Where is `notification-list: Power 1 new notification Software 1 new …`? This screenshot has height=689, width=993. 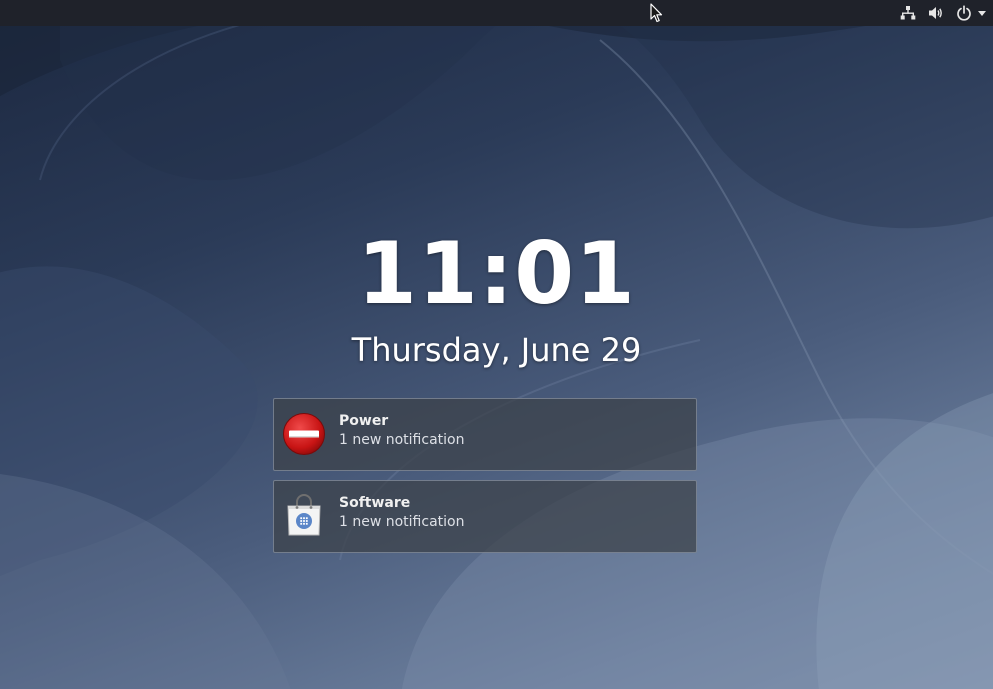 notification-list: Power 1 new notification Software 1 new … is located at coordinates (485, 480).